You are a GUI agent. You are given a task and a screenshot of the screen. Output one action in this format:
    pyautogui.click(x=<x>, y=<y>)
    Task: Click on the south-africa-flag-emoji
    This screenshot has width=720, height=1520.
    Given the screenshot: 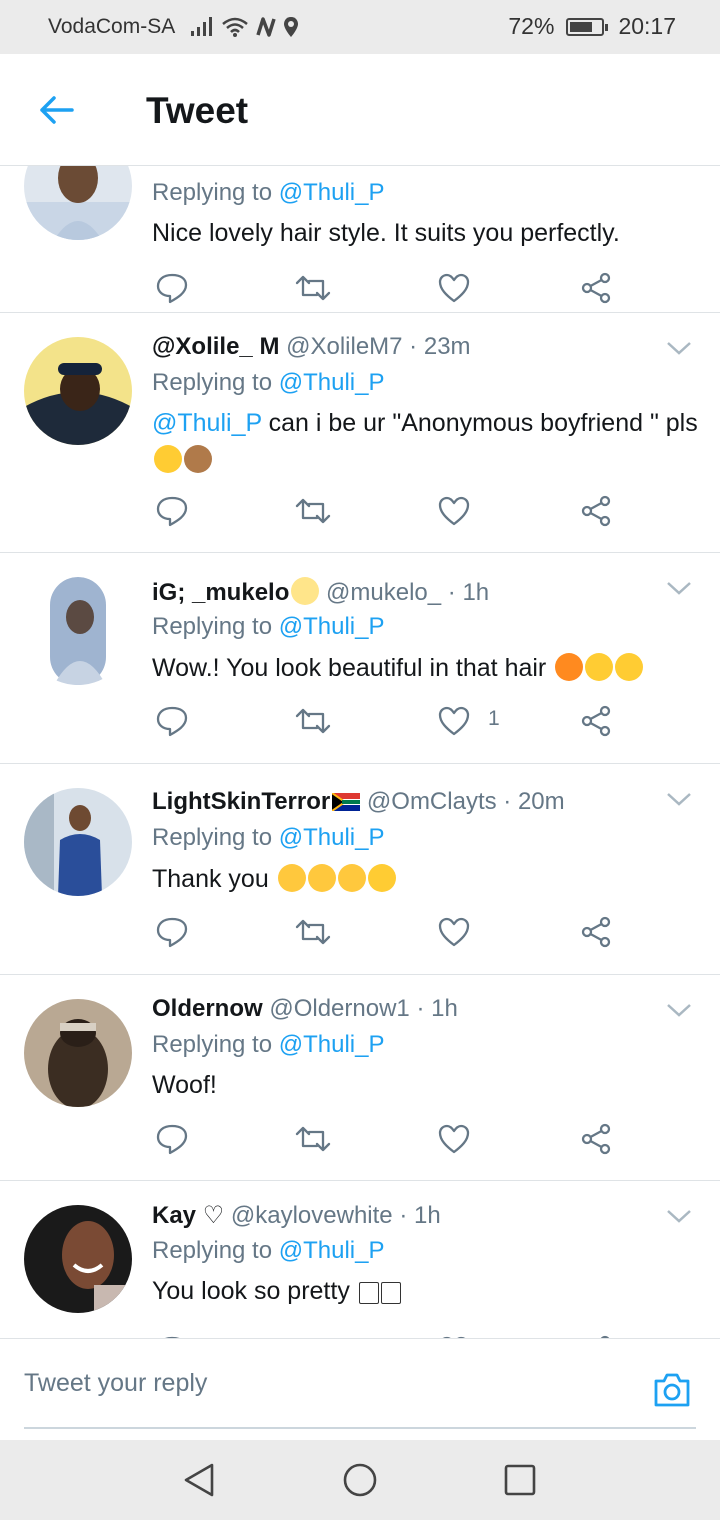 What is the action you would take?
    pyautogui.click(x=346, y=802)
    